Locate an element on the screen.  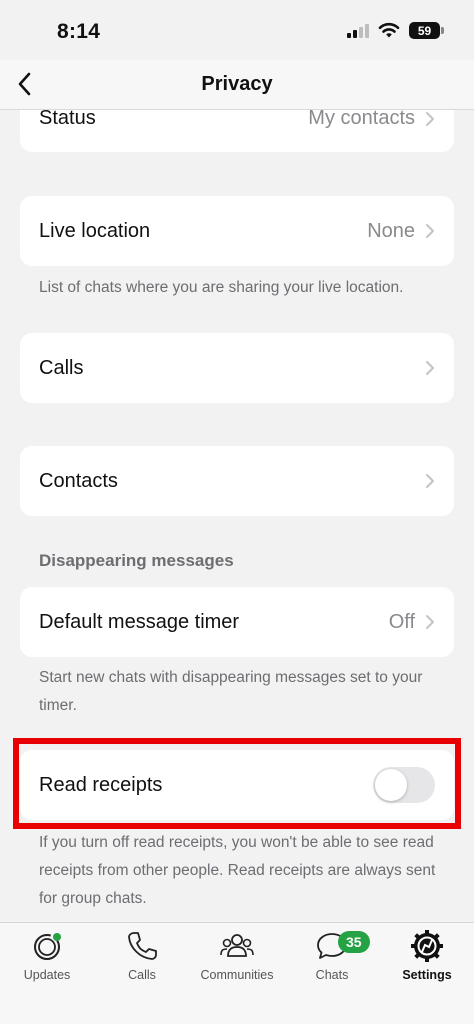
communities-icon is located at coordinates (237, 945).